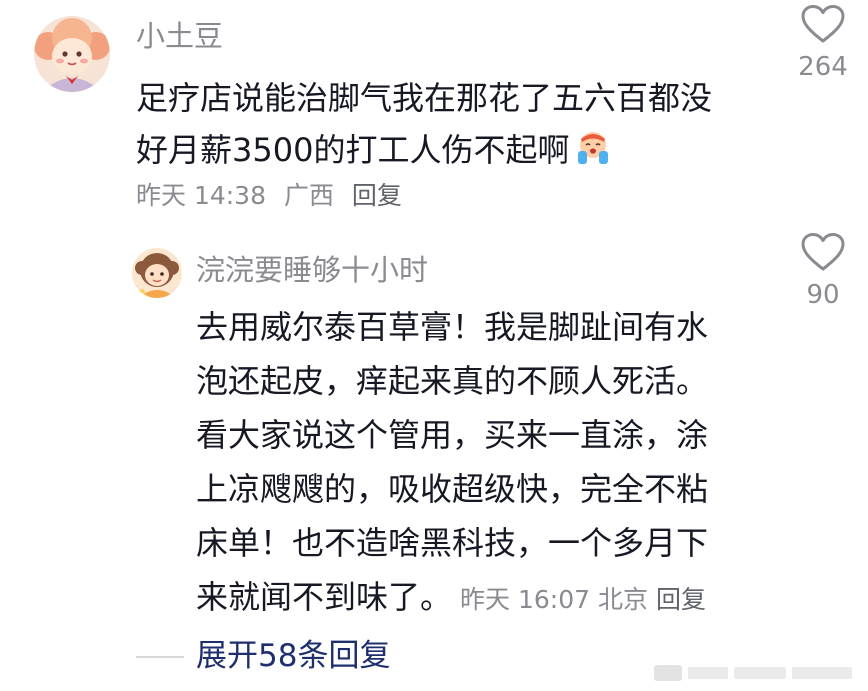 The image size is (868, 691). Describe the element at coordinates (274, 196) in the screenshot. I see `comment-meta: 昨天 14:38 广西 回复` at that location.